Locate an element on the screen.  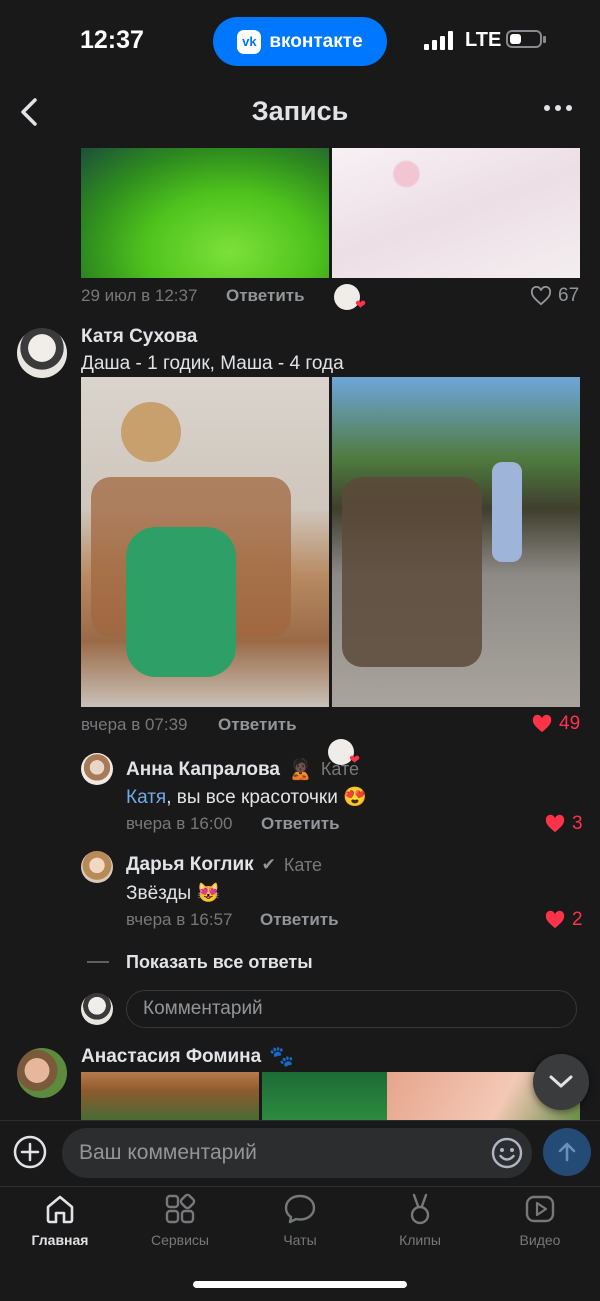
more-options-icon is located at coordinates (558, 108).